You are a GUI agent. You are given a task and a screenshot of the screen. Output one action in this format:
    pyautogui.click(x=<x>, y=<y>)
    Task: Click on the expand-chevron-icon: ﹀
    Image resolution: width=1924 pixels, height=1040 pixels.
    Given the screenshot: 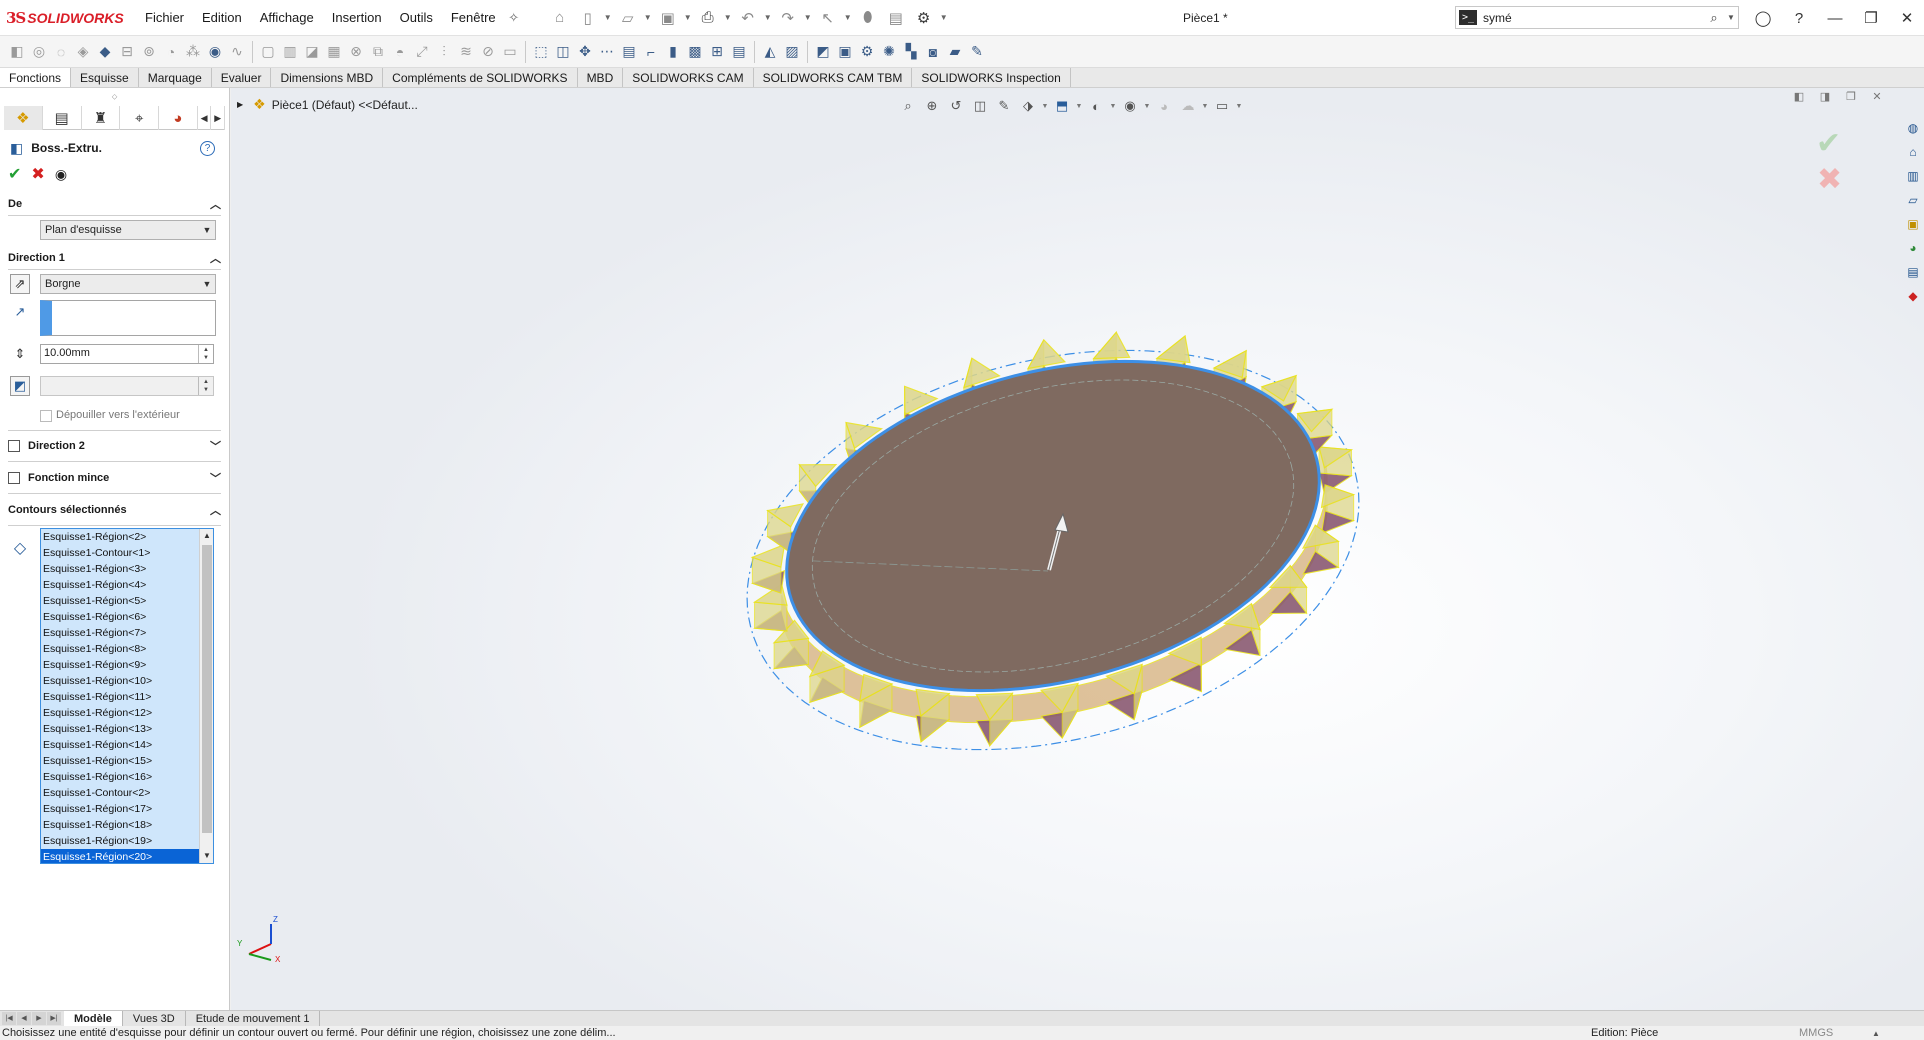 What is the action you would take?
    pyautogui.click(x=215, y=478)
    